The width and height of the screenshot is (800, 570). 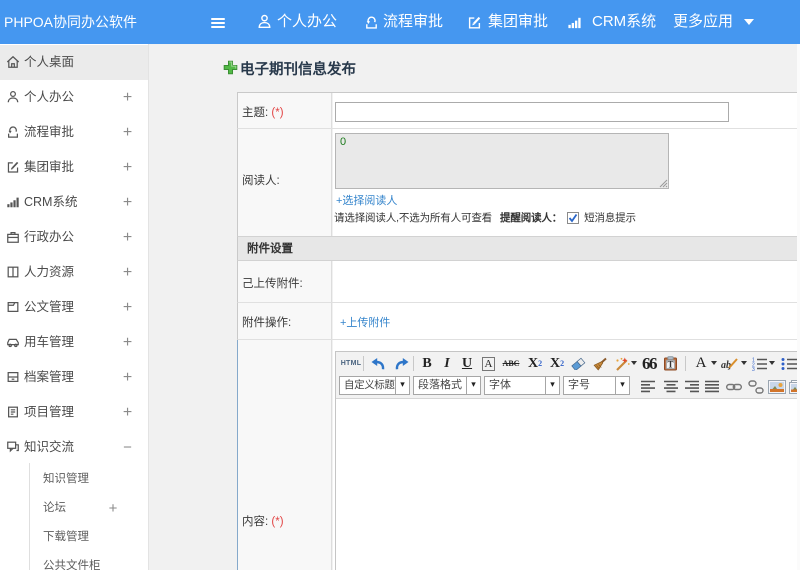 What do you see at coordinates (670, 364) in the screenshot?
I see `svg-text: T` at bounding box center [670, 364].